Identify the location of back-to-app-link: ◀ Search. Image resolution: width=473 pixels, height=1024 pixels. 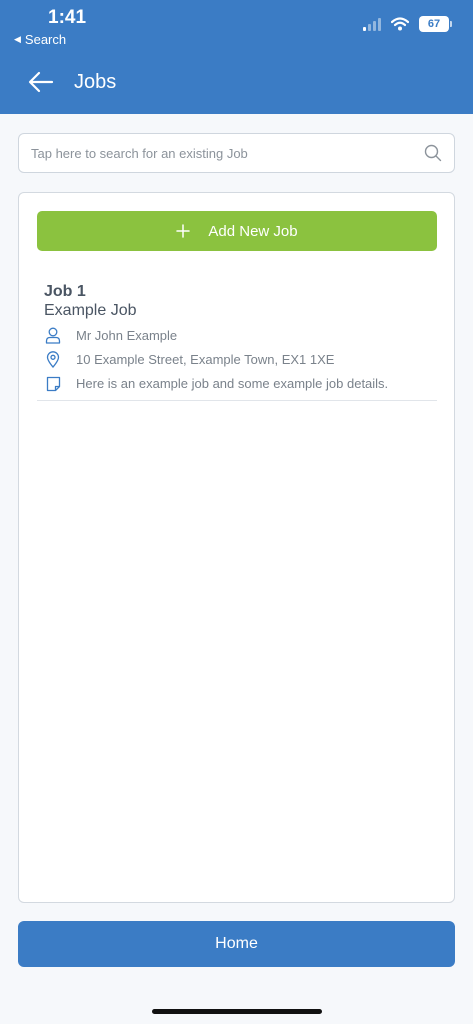
(40, 39).